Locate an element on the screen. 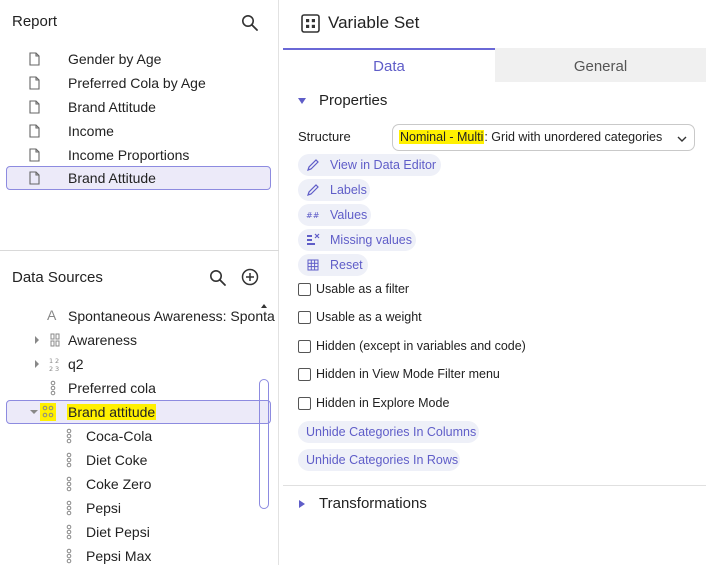 The image size is (706, 565). report-item: Brand Attitude is located at coordinates (138, 107).